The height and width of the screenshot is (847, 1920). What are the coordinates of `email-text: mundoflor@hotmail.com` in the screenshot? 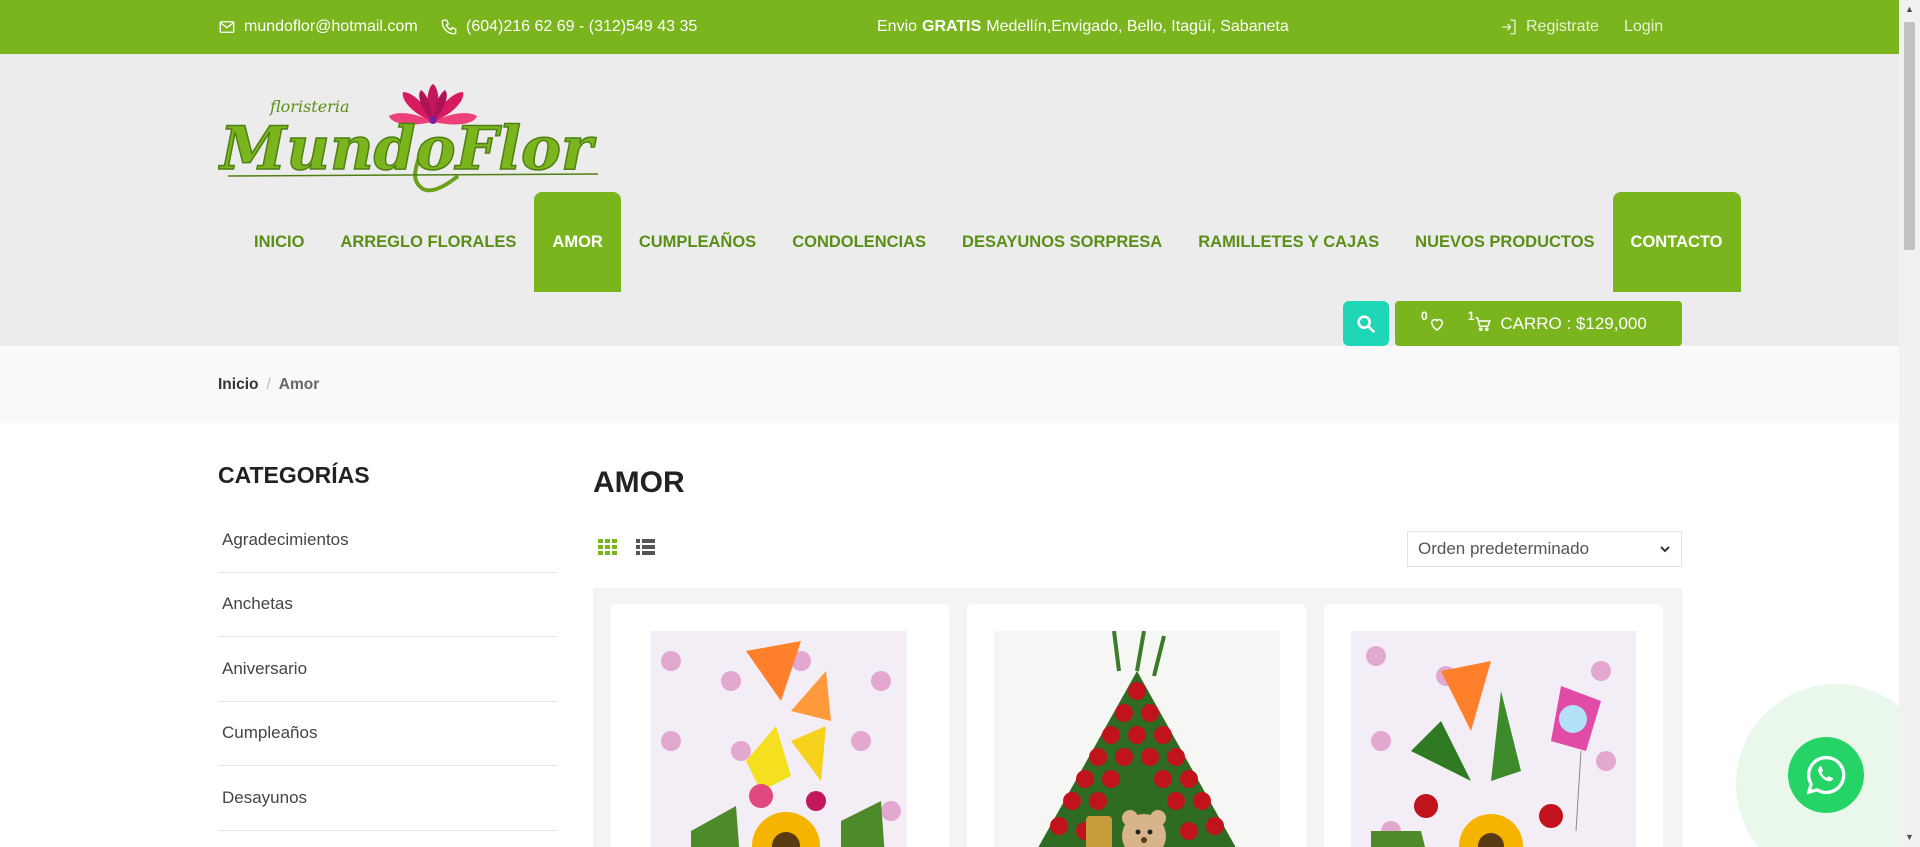 It's located at (331, 26).